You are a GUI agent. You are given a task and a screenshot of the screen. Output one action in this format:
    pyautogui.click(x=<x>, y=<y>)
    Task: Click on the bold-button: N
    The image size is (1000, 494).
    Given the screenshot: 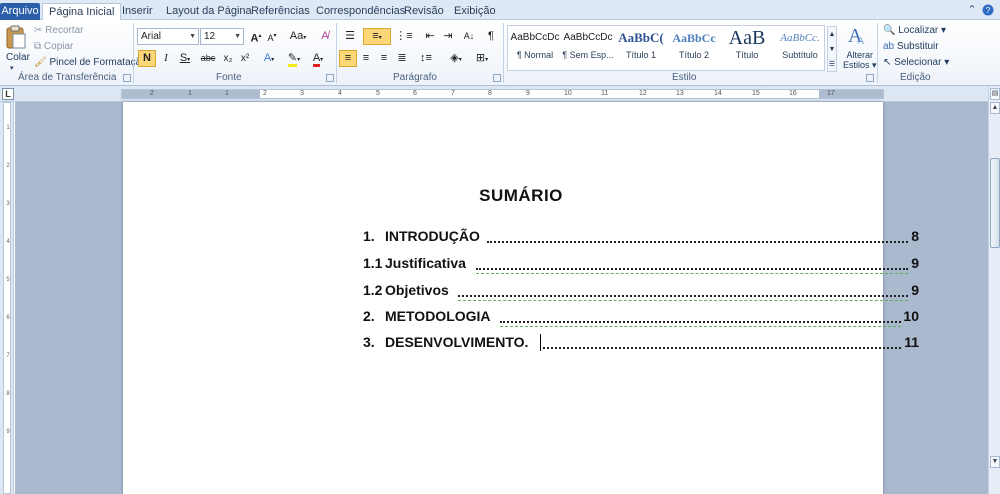 What is the action you would take?
    pyautogui.click(x=147, y=58)
    